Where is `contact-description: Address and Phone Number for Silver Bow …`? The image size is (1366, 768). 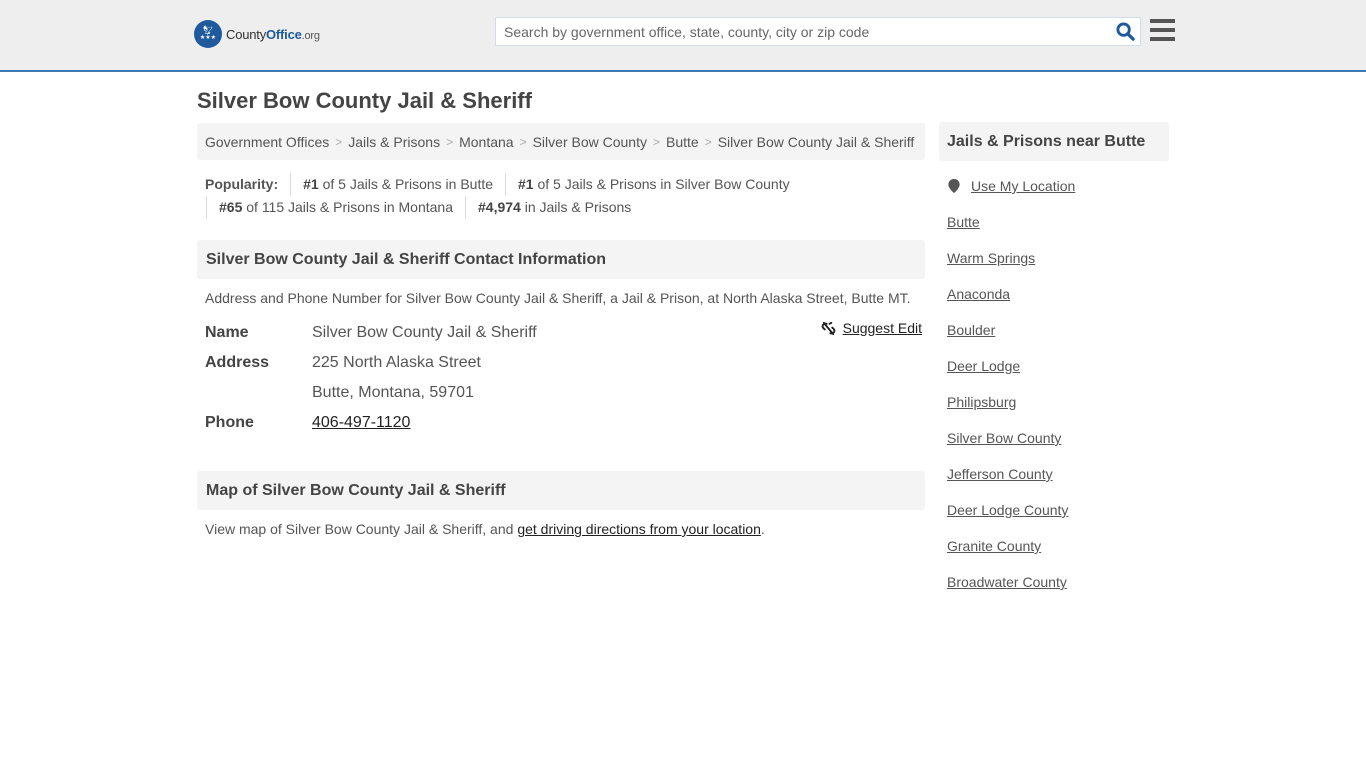
contact-description: Address and Phone Number for Silver Bow … is located at coordinates (558, 298).